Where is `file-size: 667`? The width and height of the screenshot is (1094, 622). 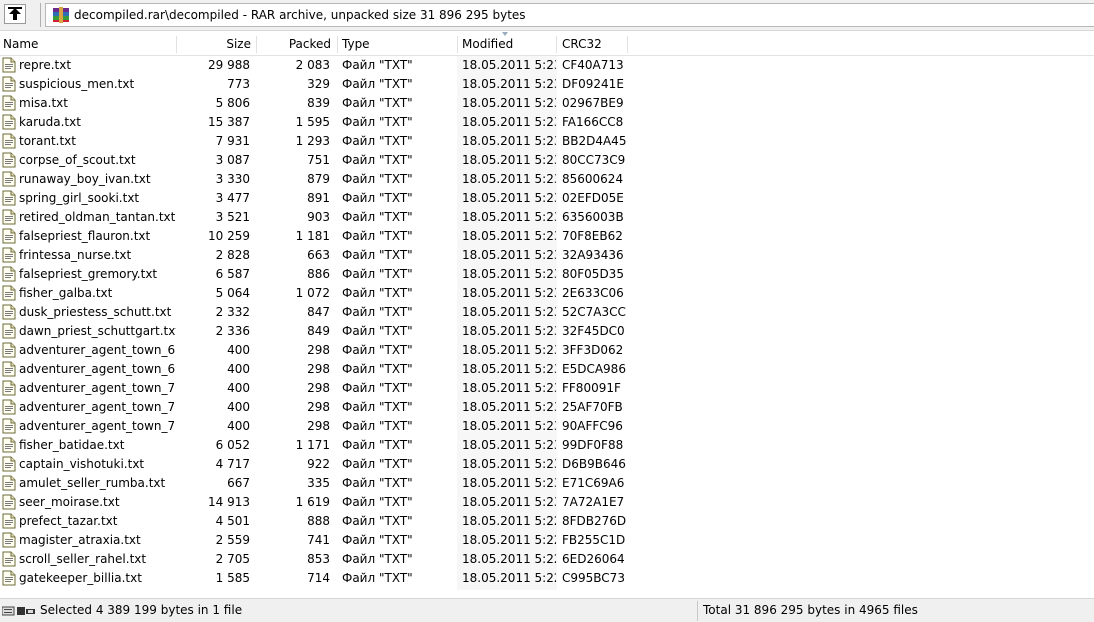 file-size: 667 is located at coordinates (238, 483).